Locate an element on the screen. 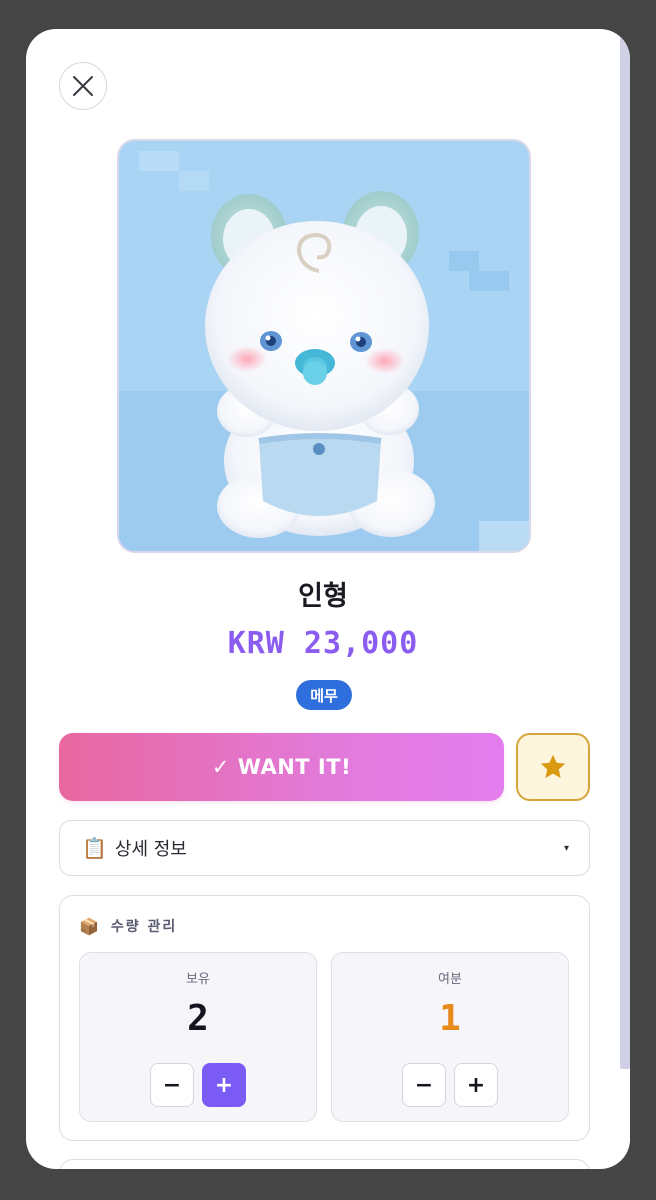 The width and height of the screenshot is (656, 1200). product-price: KRW 23,000 is located at coordinates (323, 643).